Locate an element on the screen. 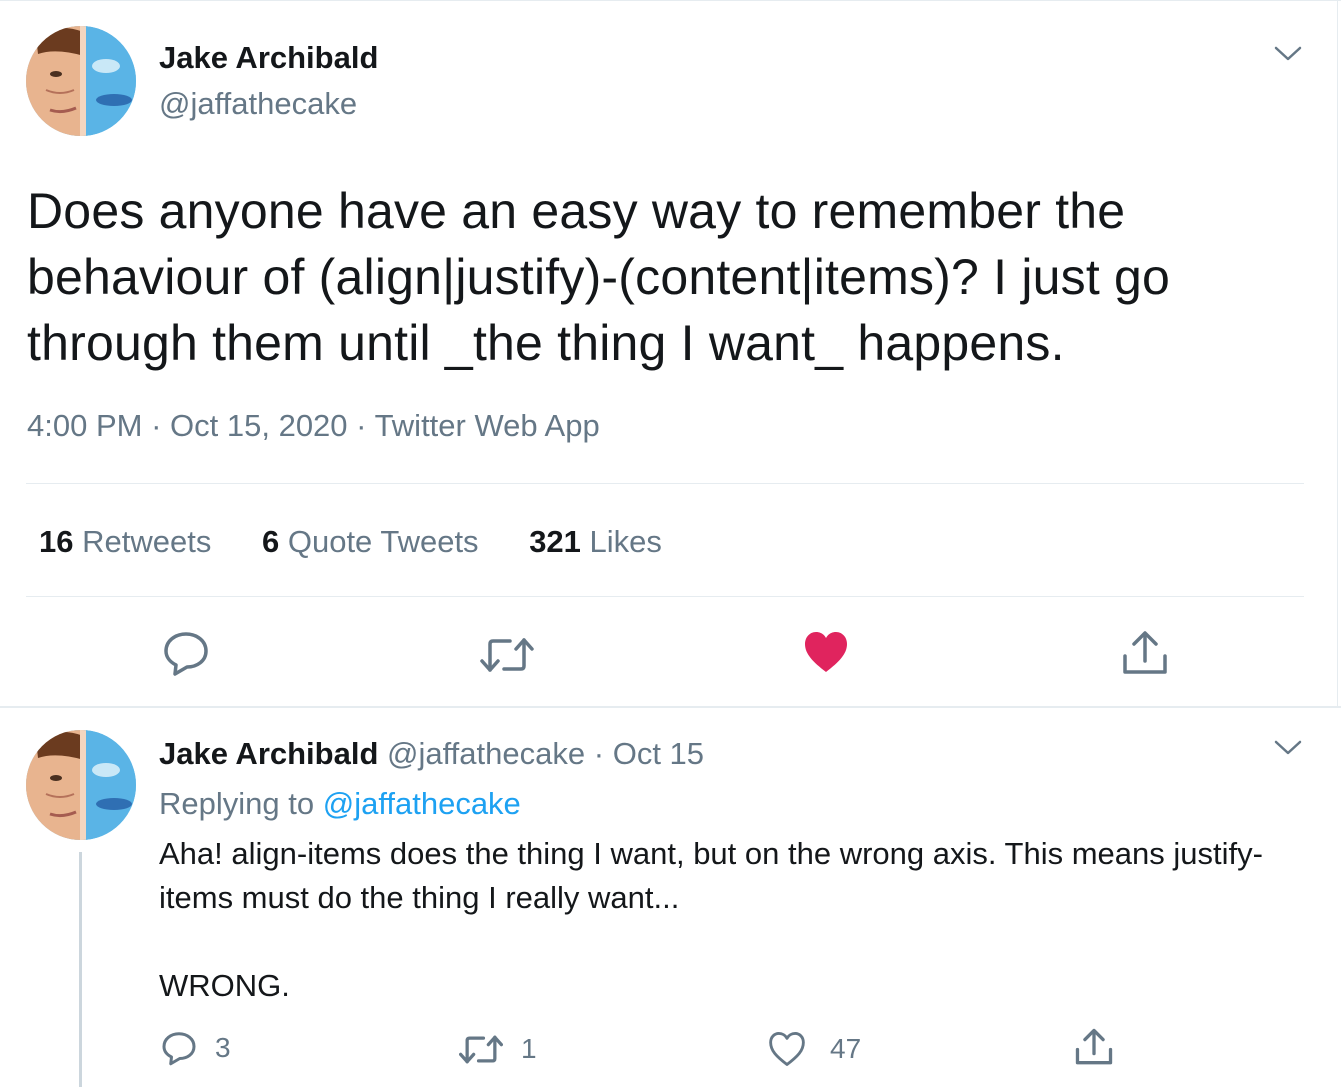  retweet-count: 1 is located at coordinates (529, 1048).